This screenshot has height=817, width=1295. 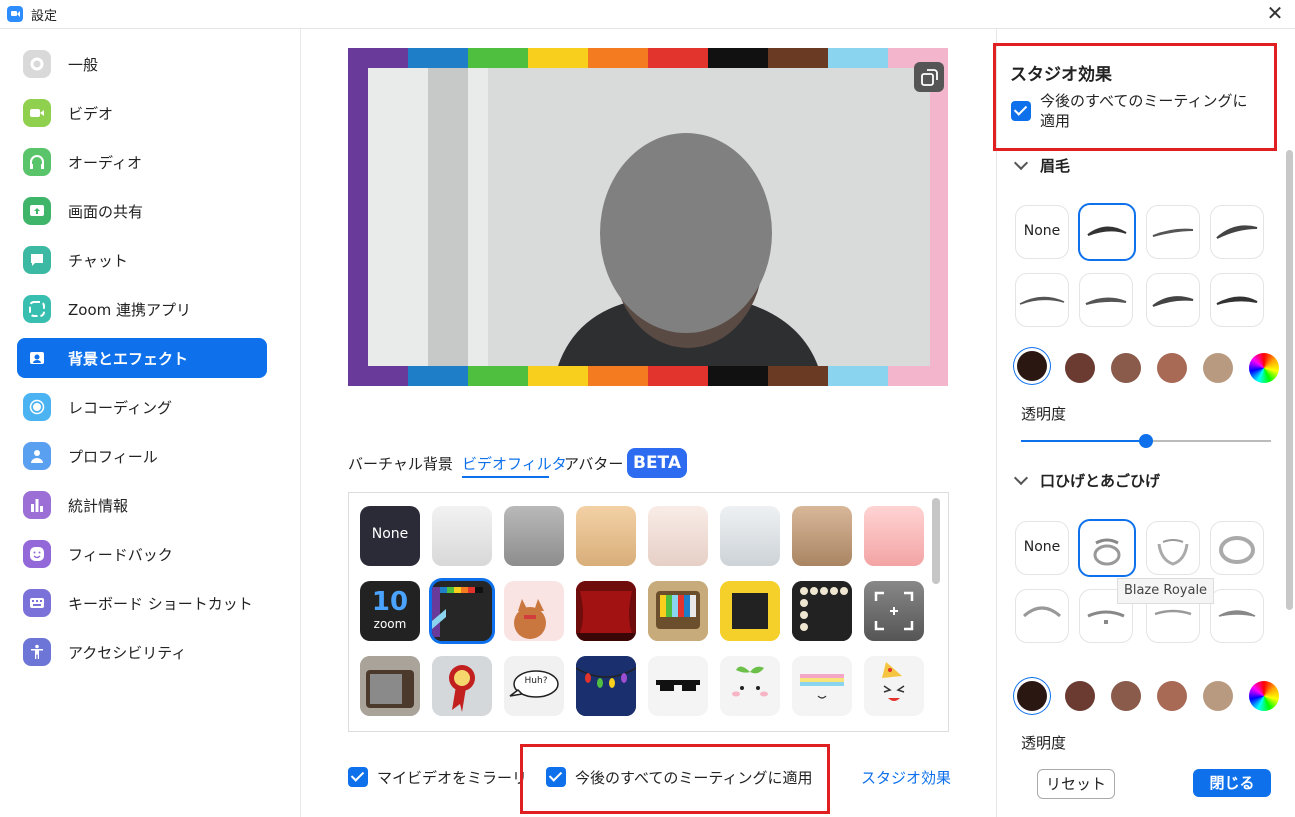 I want to click on mirror-video-checkbox, so click(x=358, y=777).